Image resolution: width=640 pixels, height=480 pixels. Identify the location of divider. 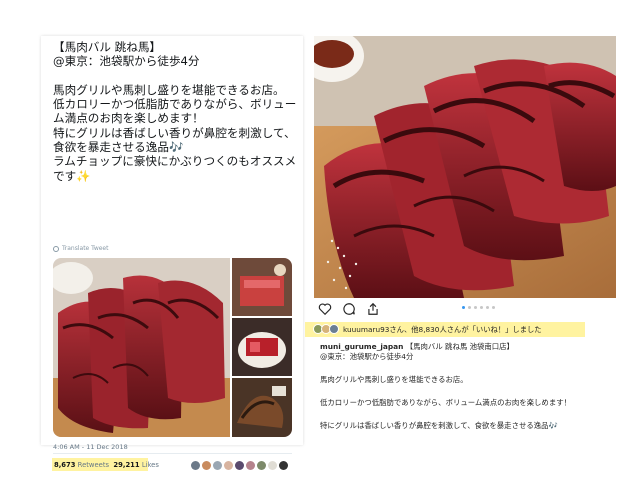
(172, 453).